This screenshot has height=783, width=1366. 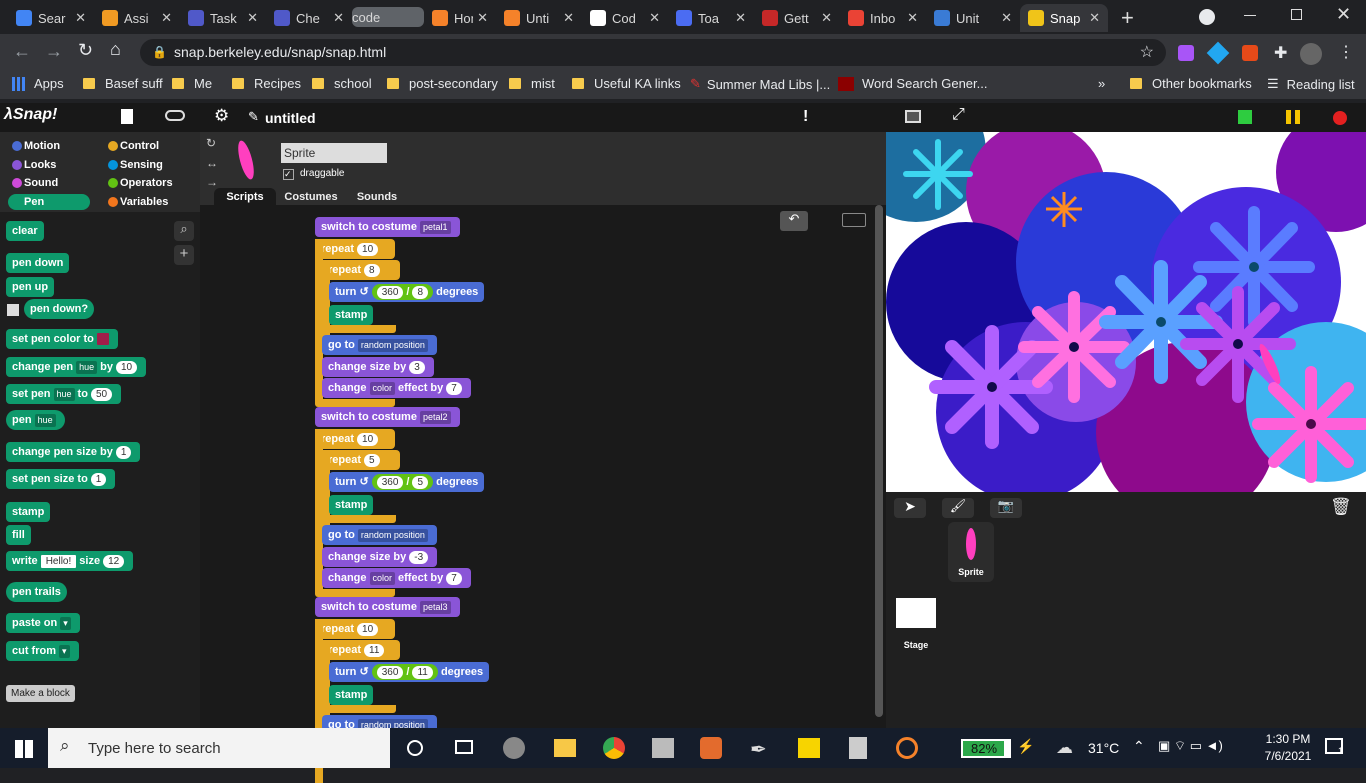 I want to click on calculator-icon, so click(x=858, y=748).